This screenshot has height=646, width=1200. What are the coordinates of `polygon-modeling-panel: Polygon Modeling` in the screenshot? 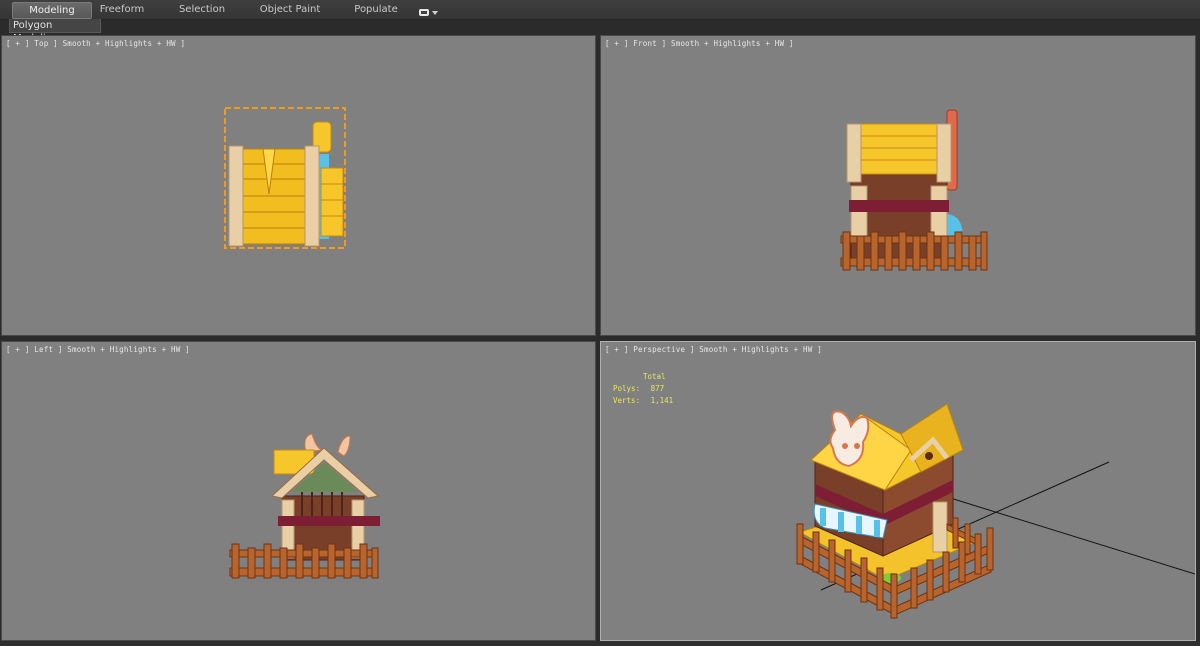 It's located at (55, 31).